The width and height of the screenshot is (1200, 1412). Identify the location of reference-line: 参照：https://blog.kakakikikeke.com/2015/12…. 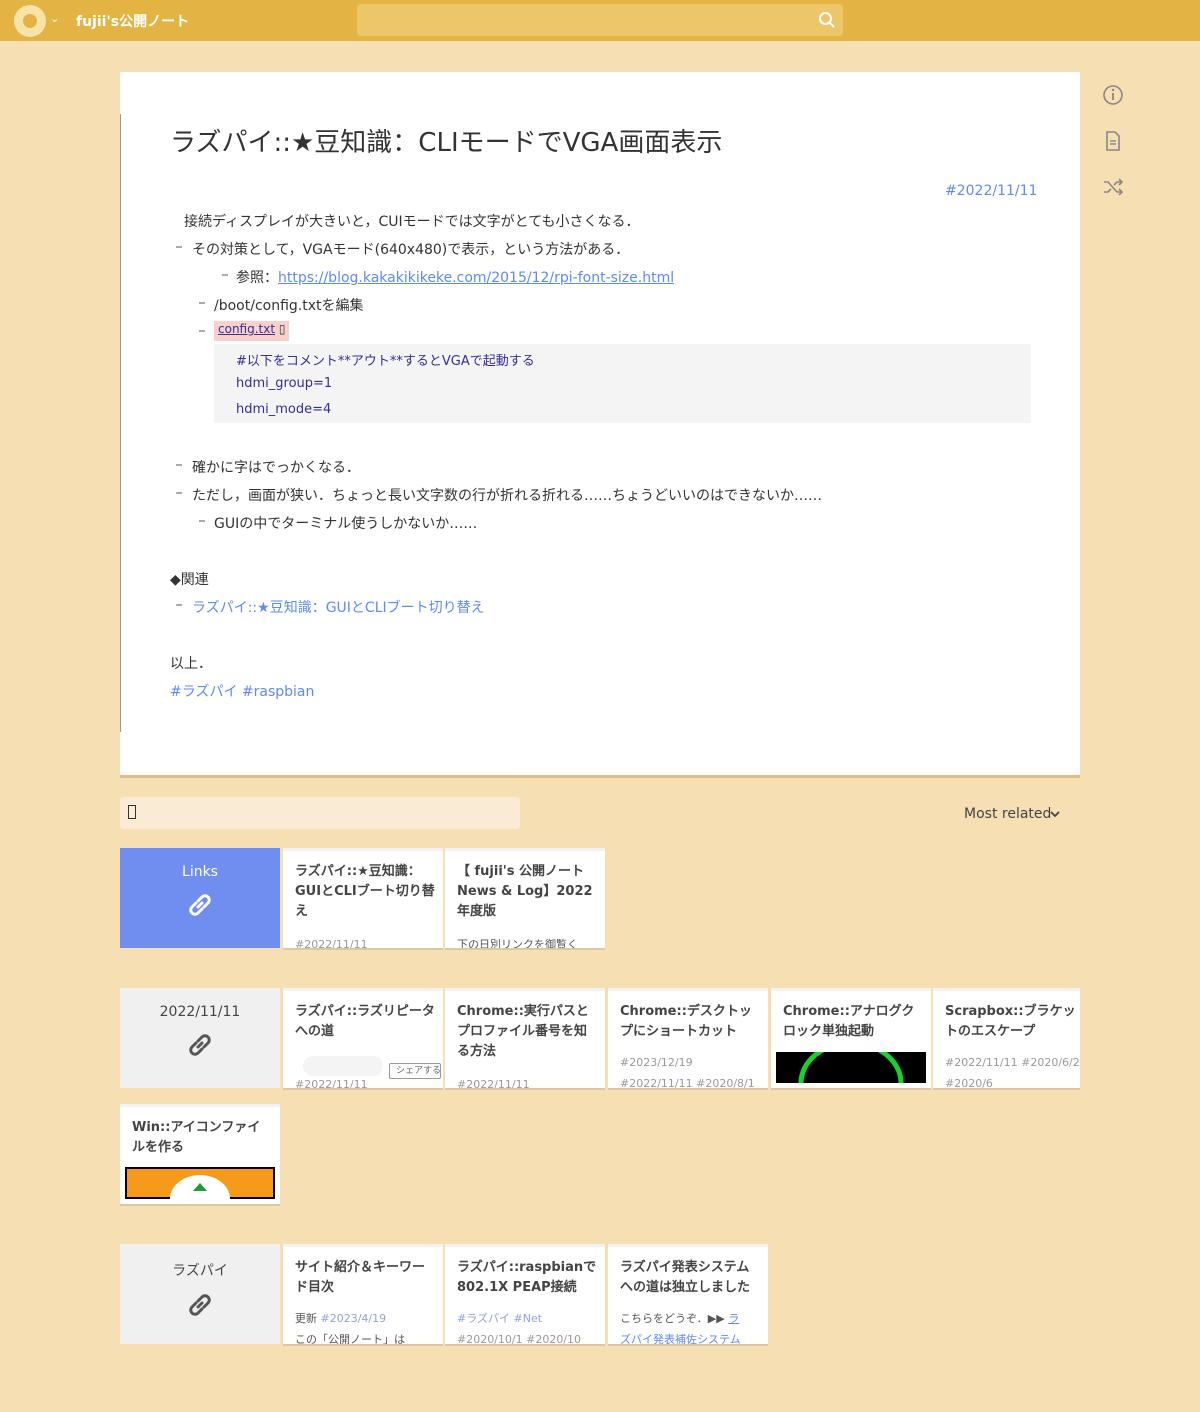
(455, 277).